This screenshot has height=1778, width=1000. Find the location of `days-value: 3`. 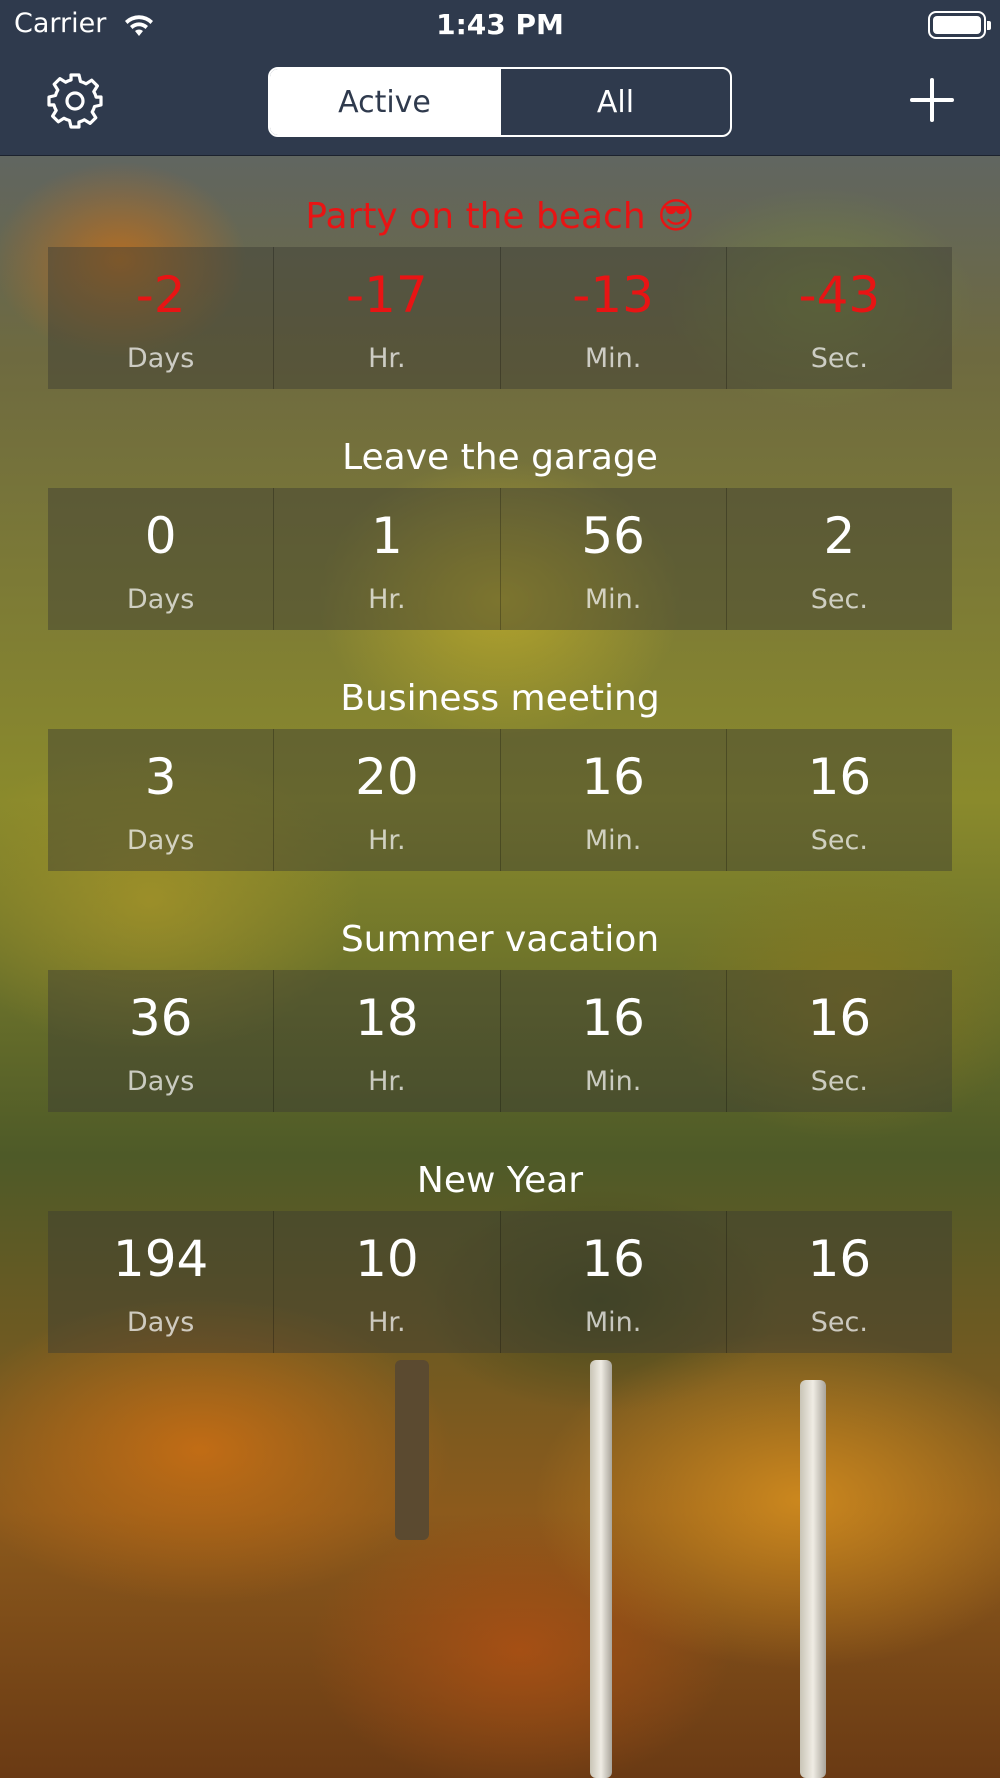

days-value: 3 is located at coordinates (160, 777).